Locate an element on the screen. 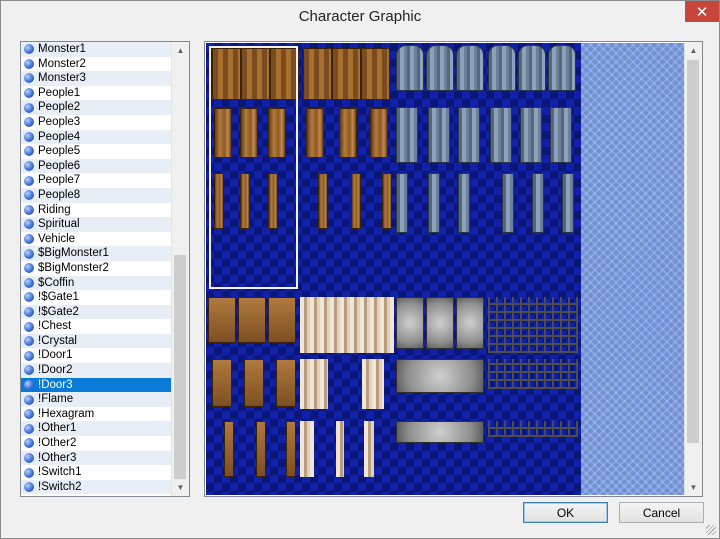  dialog-title: Character Graphic is located at coordinates (360, 16).